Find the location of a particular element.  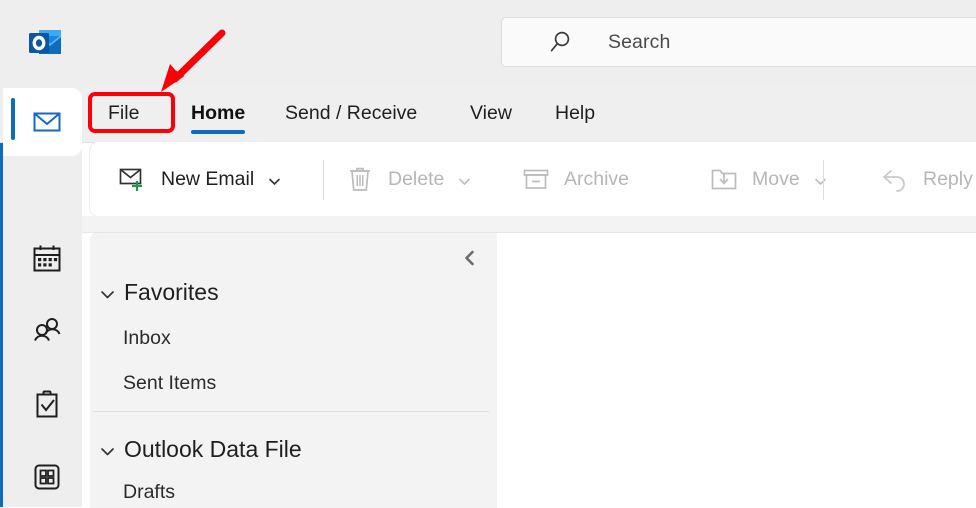

new-email-icon is located at coordinates (133, 179).